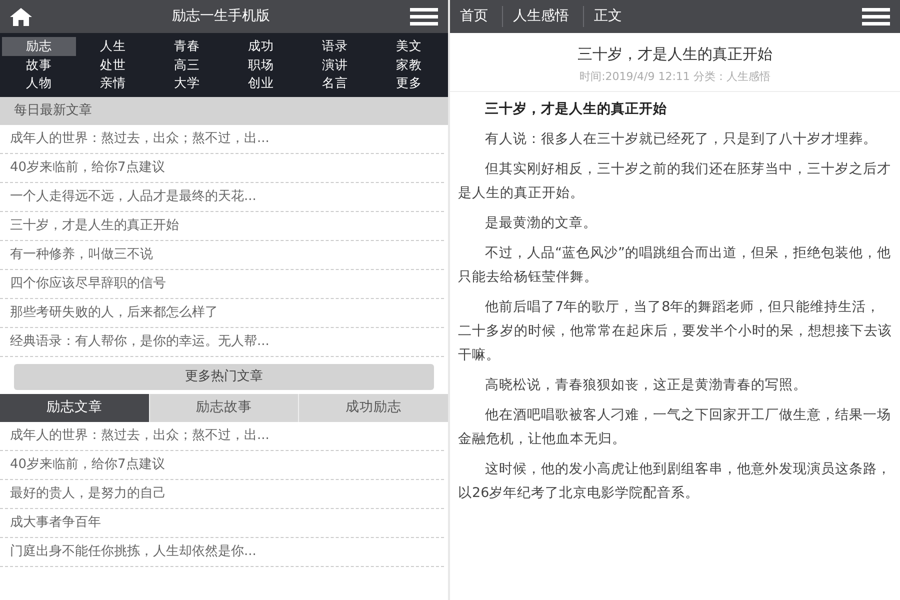 This screenshot has width=900, height=600. Describe the element at coordinates (261, 46) in the screenshot. I see `category-link: 成功` at that location.